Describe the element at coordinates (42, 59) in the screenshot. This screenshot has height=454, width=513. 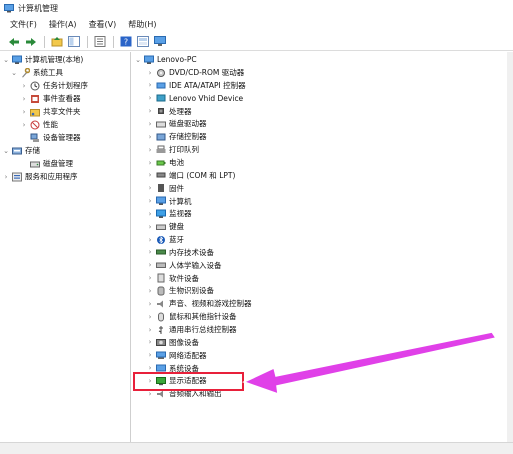
I see `tree-item-computer-management: ⌄ 计算机管理(本地)` at that location.